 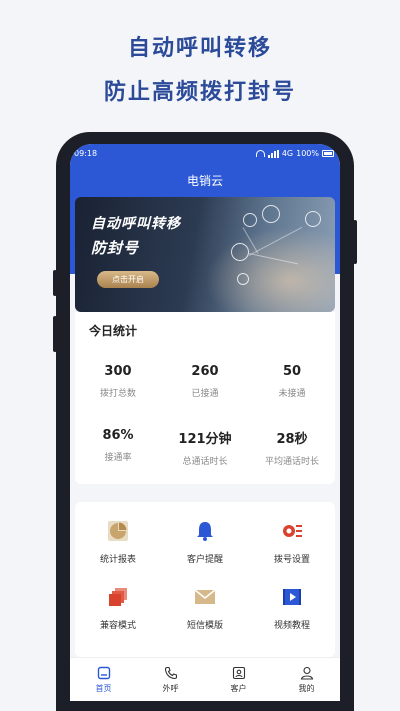 I want to click on bottom-tab-bar: 首页 外呼 客户 我的, so click(x=205, y=679).